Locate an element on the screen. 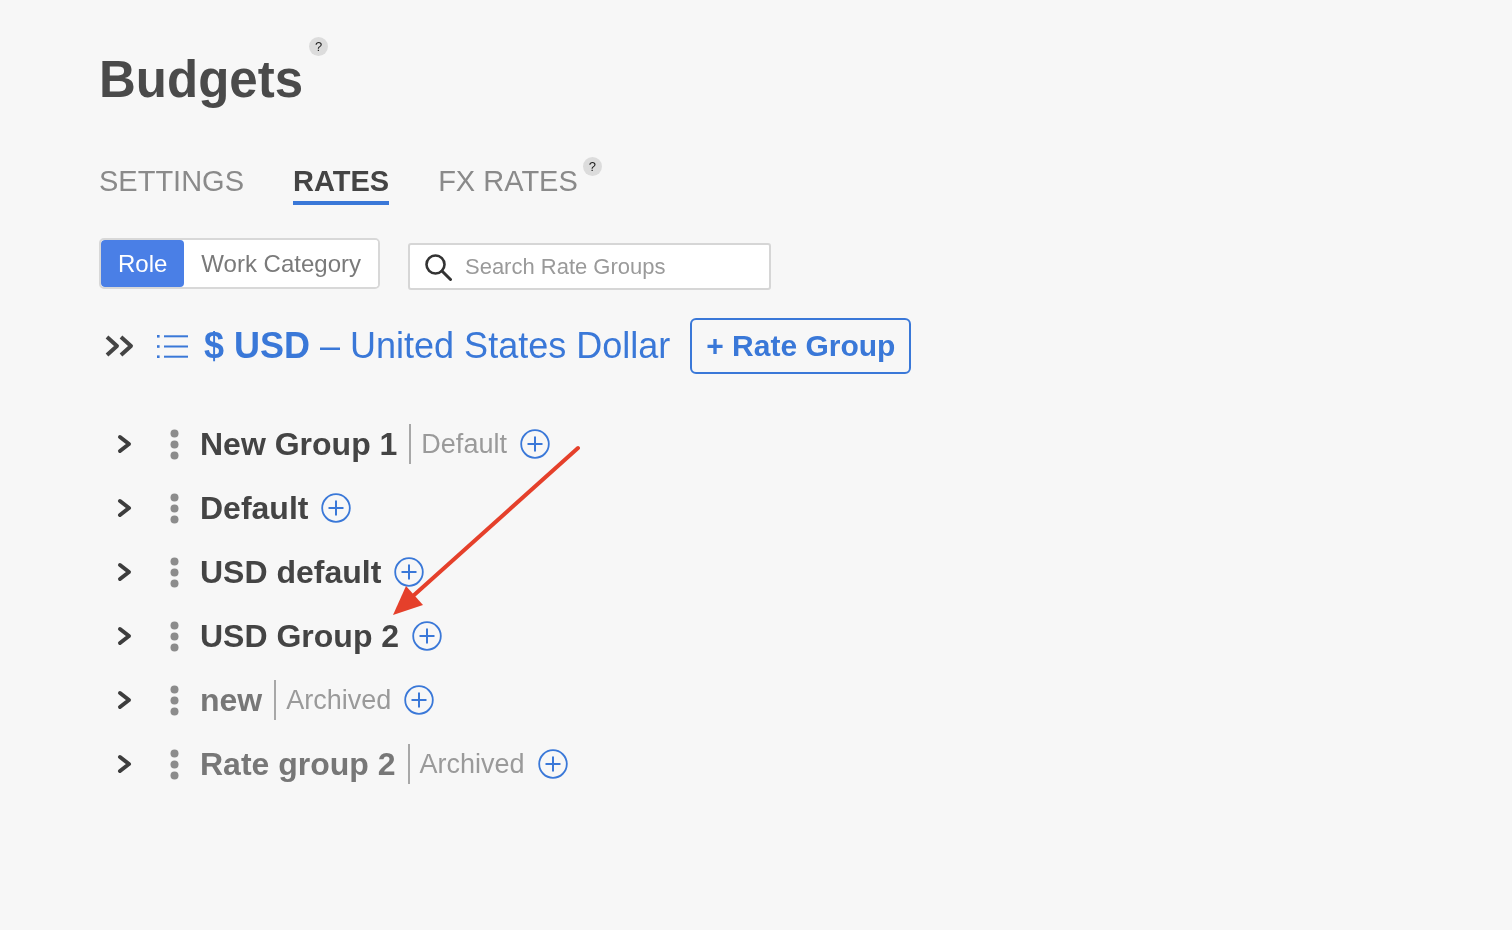 The height and width of the screenshot is (930, 1512). group-name: Rate group 2 is located at coordinates (298, 764).